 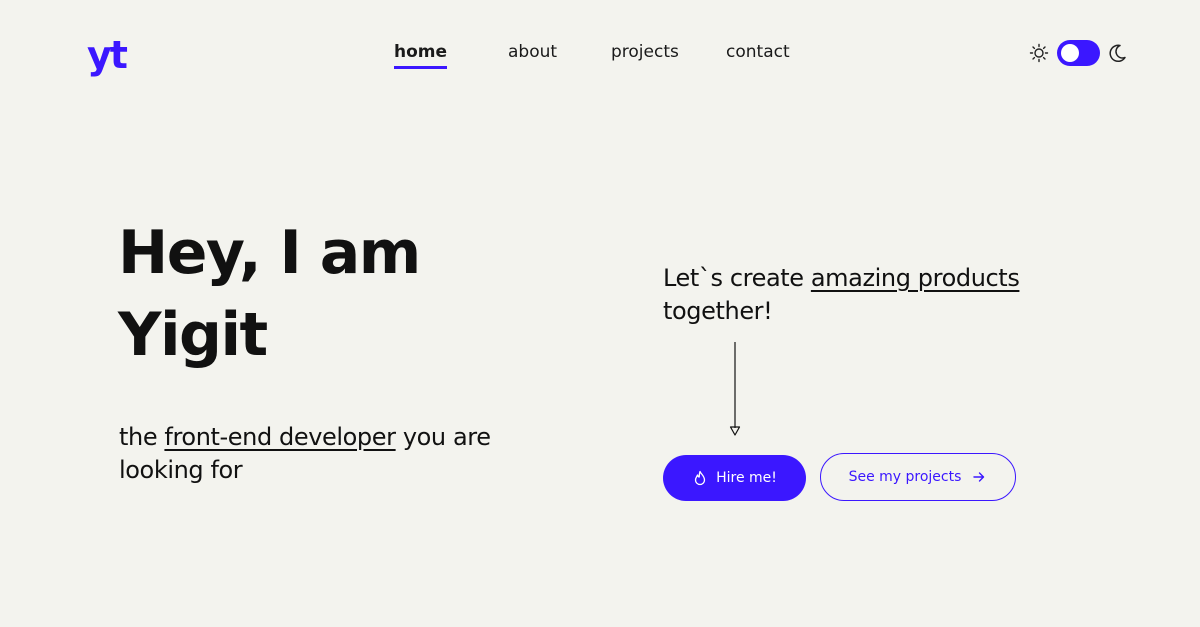 What do you see at coordinates (746, 478) in the screenshot?
I see `hire-me-label: Hire me!` at bounding box center [746, 478].